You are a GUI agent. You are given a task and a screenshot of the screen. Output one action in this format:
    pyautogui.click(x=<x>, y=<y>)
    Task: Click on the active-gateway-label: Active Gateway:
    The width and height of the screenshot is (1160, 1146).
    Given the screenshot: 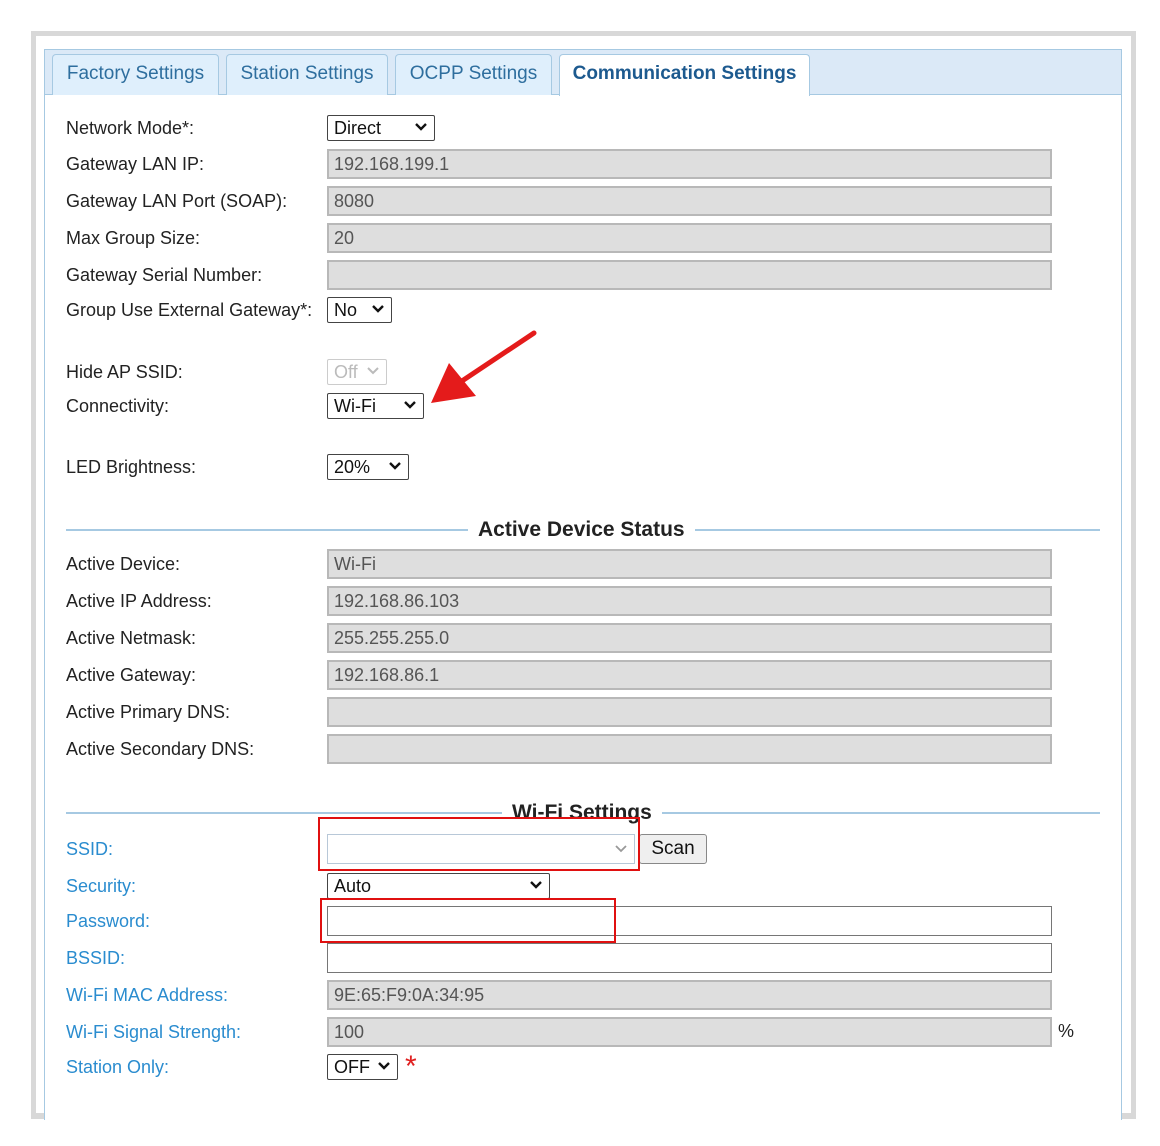 What is the action you would take?
    pyautogui.click(x=131, y=675)
    